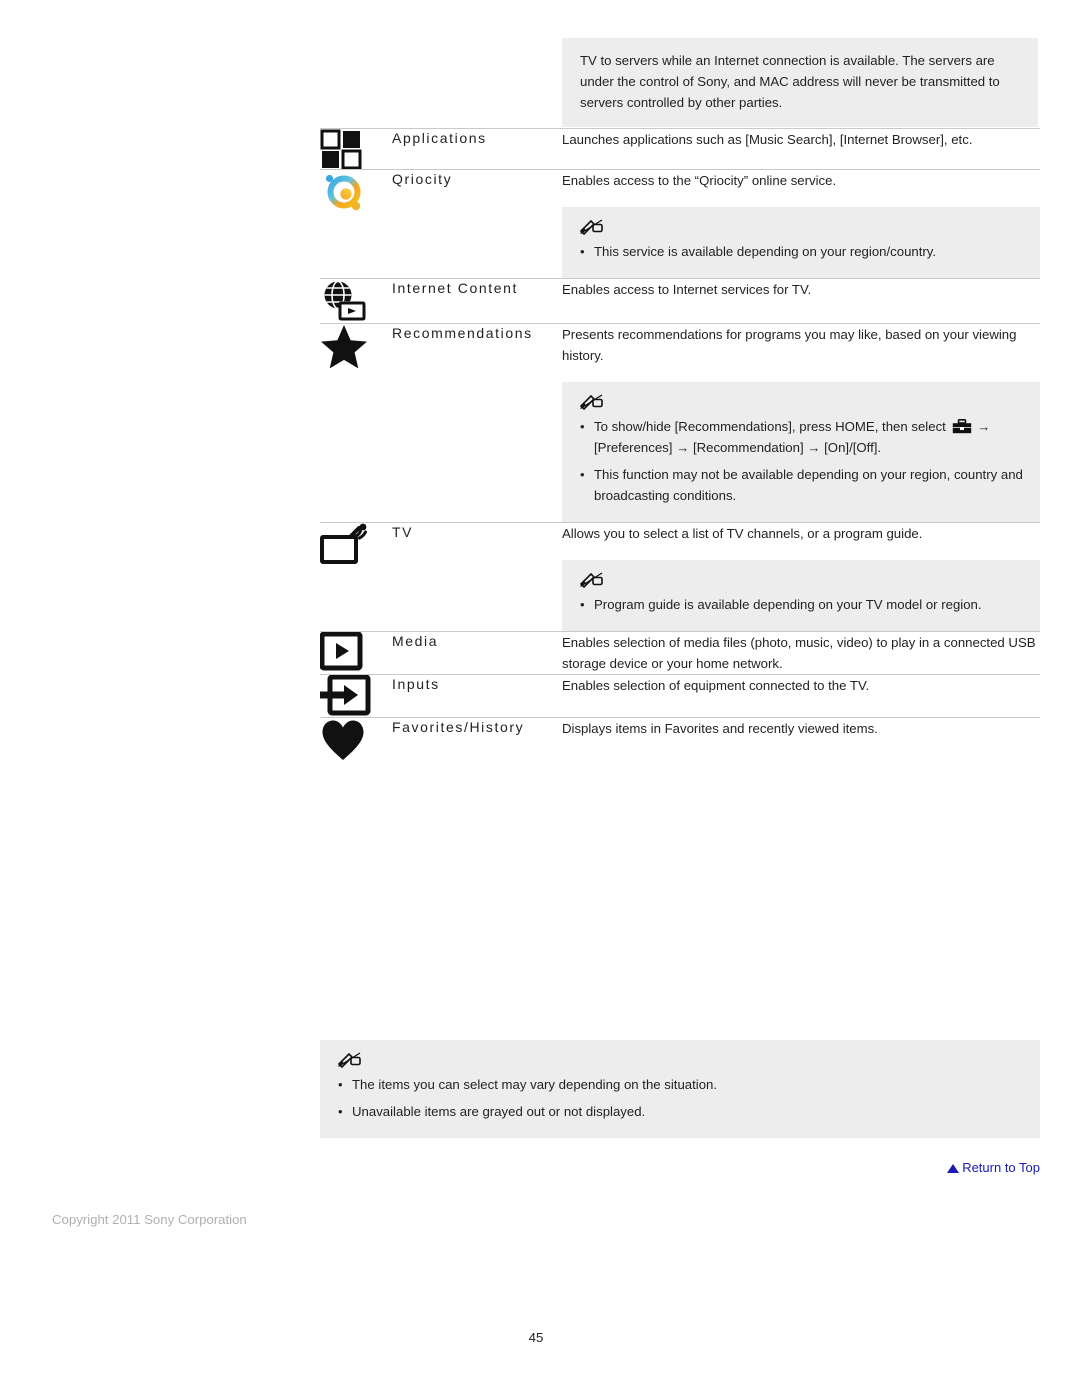 This screenshot has height=1397, width=1080. Describe the element at coordinates (415, 641) in the screenshot. I see `row-label: Media` at that location.